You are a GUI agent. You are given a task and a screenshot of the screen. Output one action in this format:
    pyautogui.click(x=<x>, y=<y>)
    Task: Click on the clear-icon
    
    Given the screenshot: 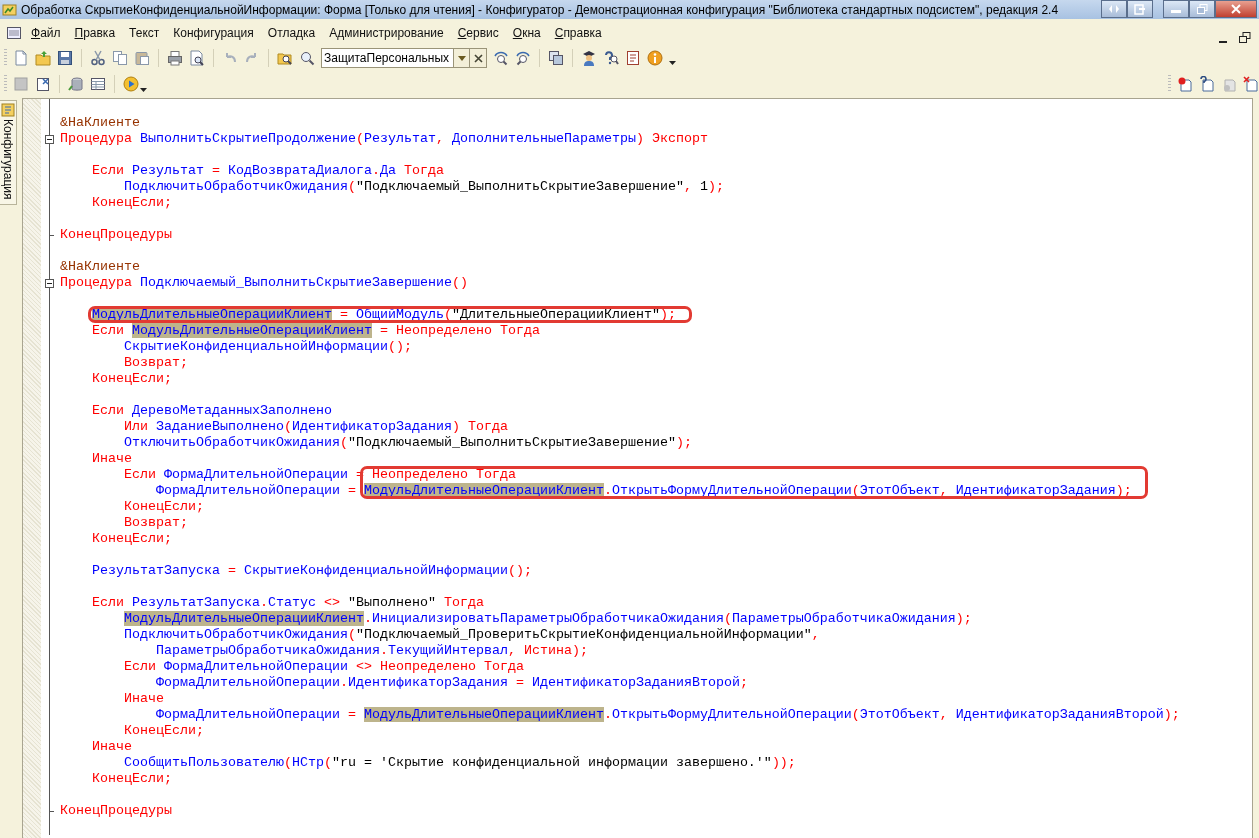 What is the action you would take?
    pyautogui.click(x=478, y=58)
    